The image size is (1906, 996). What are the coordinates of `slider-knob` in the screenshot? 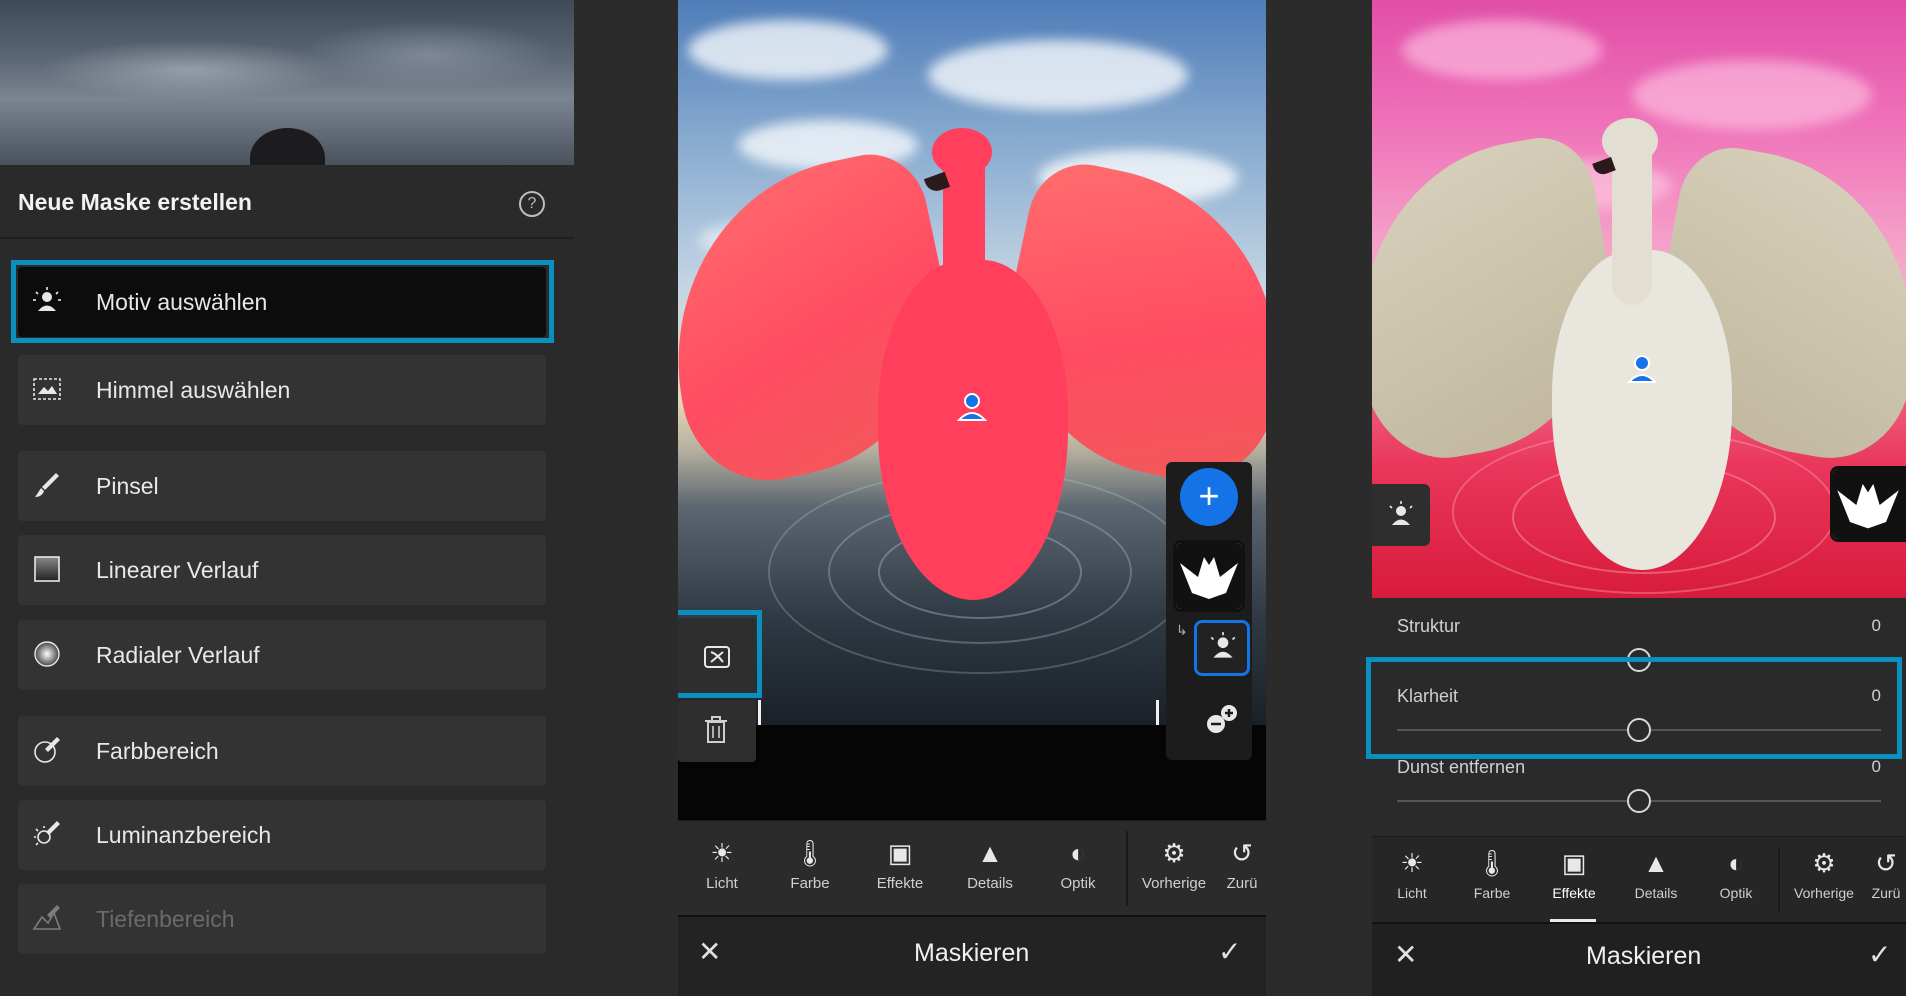 It's located at (1639, 801).